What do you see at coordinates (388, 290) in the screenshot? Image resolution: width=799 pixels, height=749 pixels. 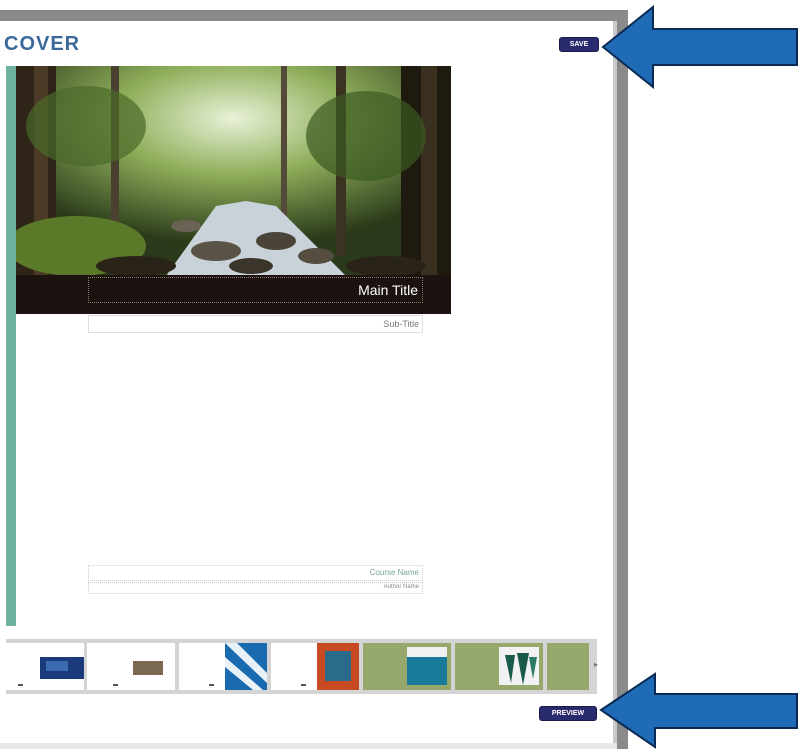 I see `main-title-text: Main Title` at bounding box center [388, 290].